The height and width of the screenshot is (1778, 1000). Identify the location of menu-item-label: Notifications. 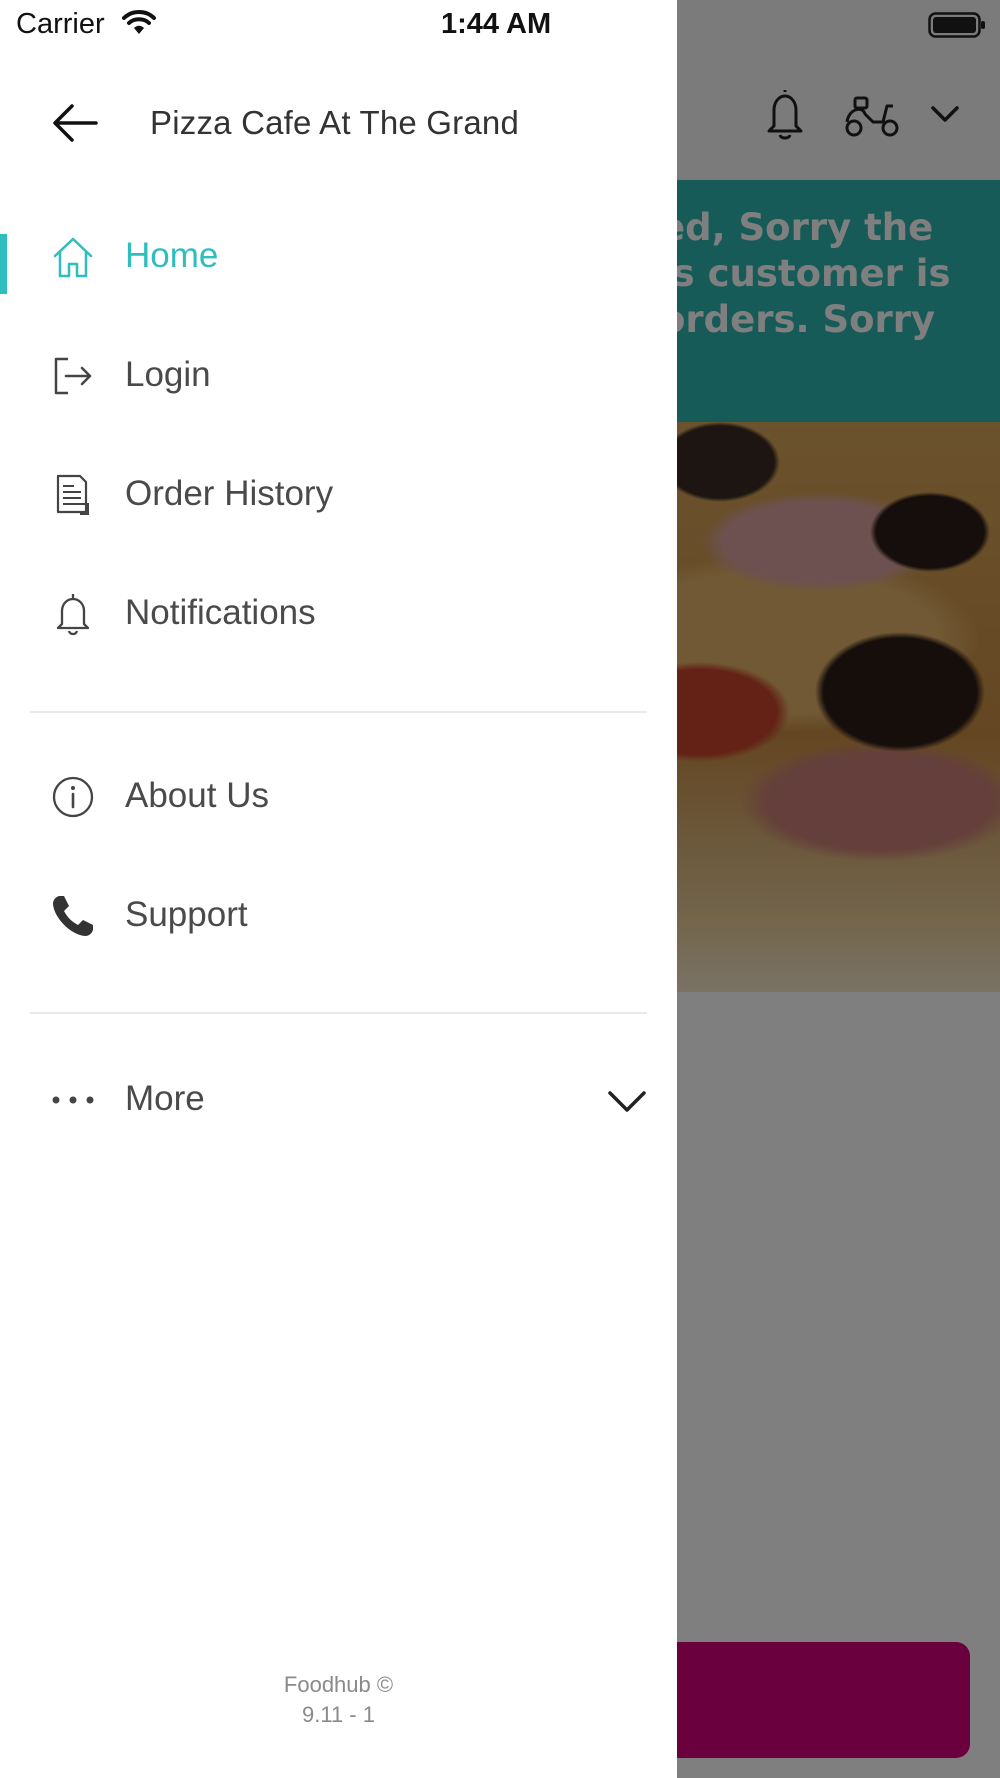
(220, 612).